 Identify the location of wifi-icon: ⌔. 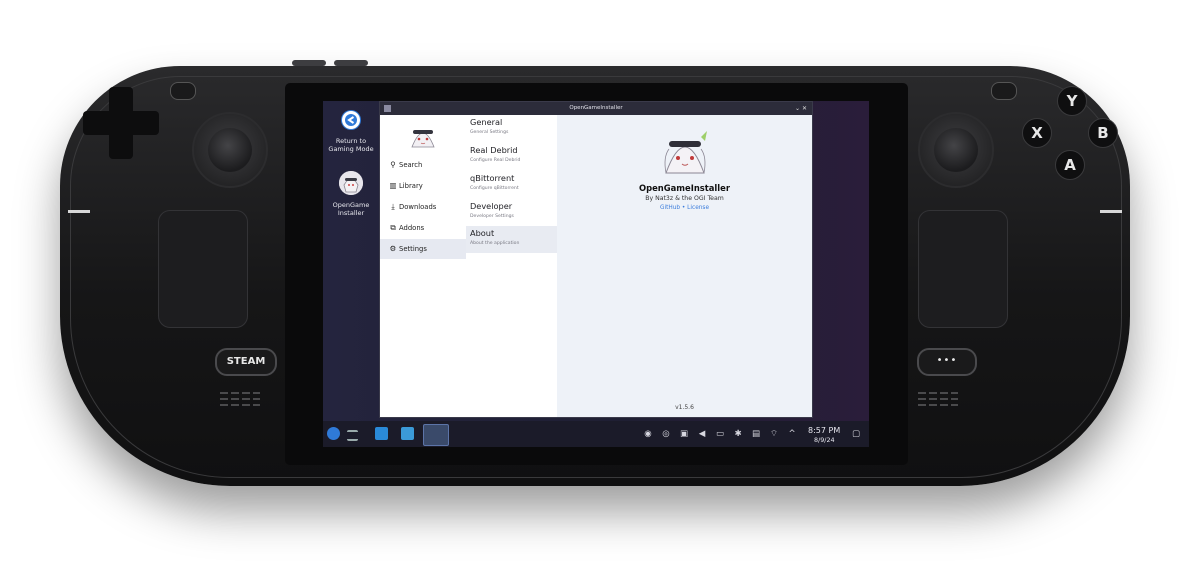
(774, 434).